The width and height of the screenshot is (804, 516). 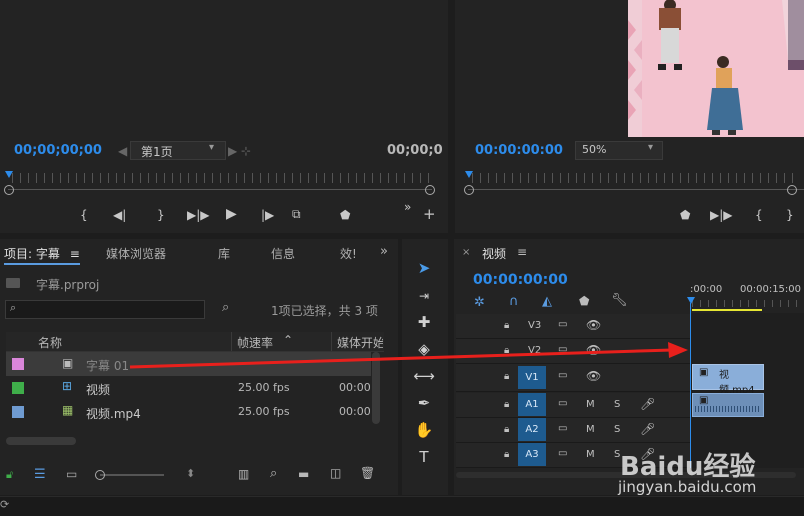 I want to click on program-marker-icon: ⬟, so click(x=685, y=215).